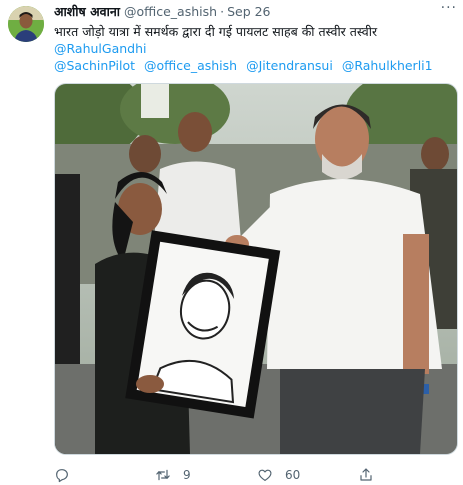  Describe the element at coordinates (248, 12) in the screenshot. I see `tweet-date: Sep 26` at that location.